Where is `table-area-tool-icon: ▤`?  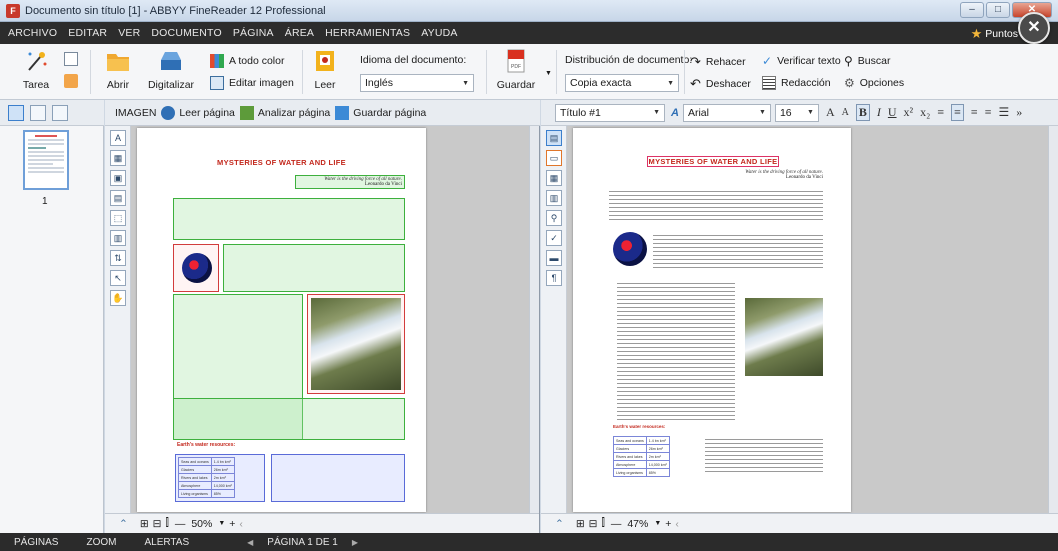 table-area-tool-icon: ▤ is located at coordinates (118, 198).